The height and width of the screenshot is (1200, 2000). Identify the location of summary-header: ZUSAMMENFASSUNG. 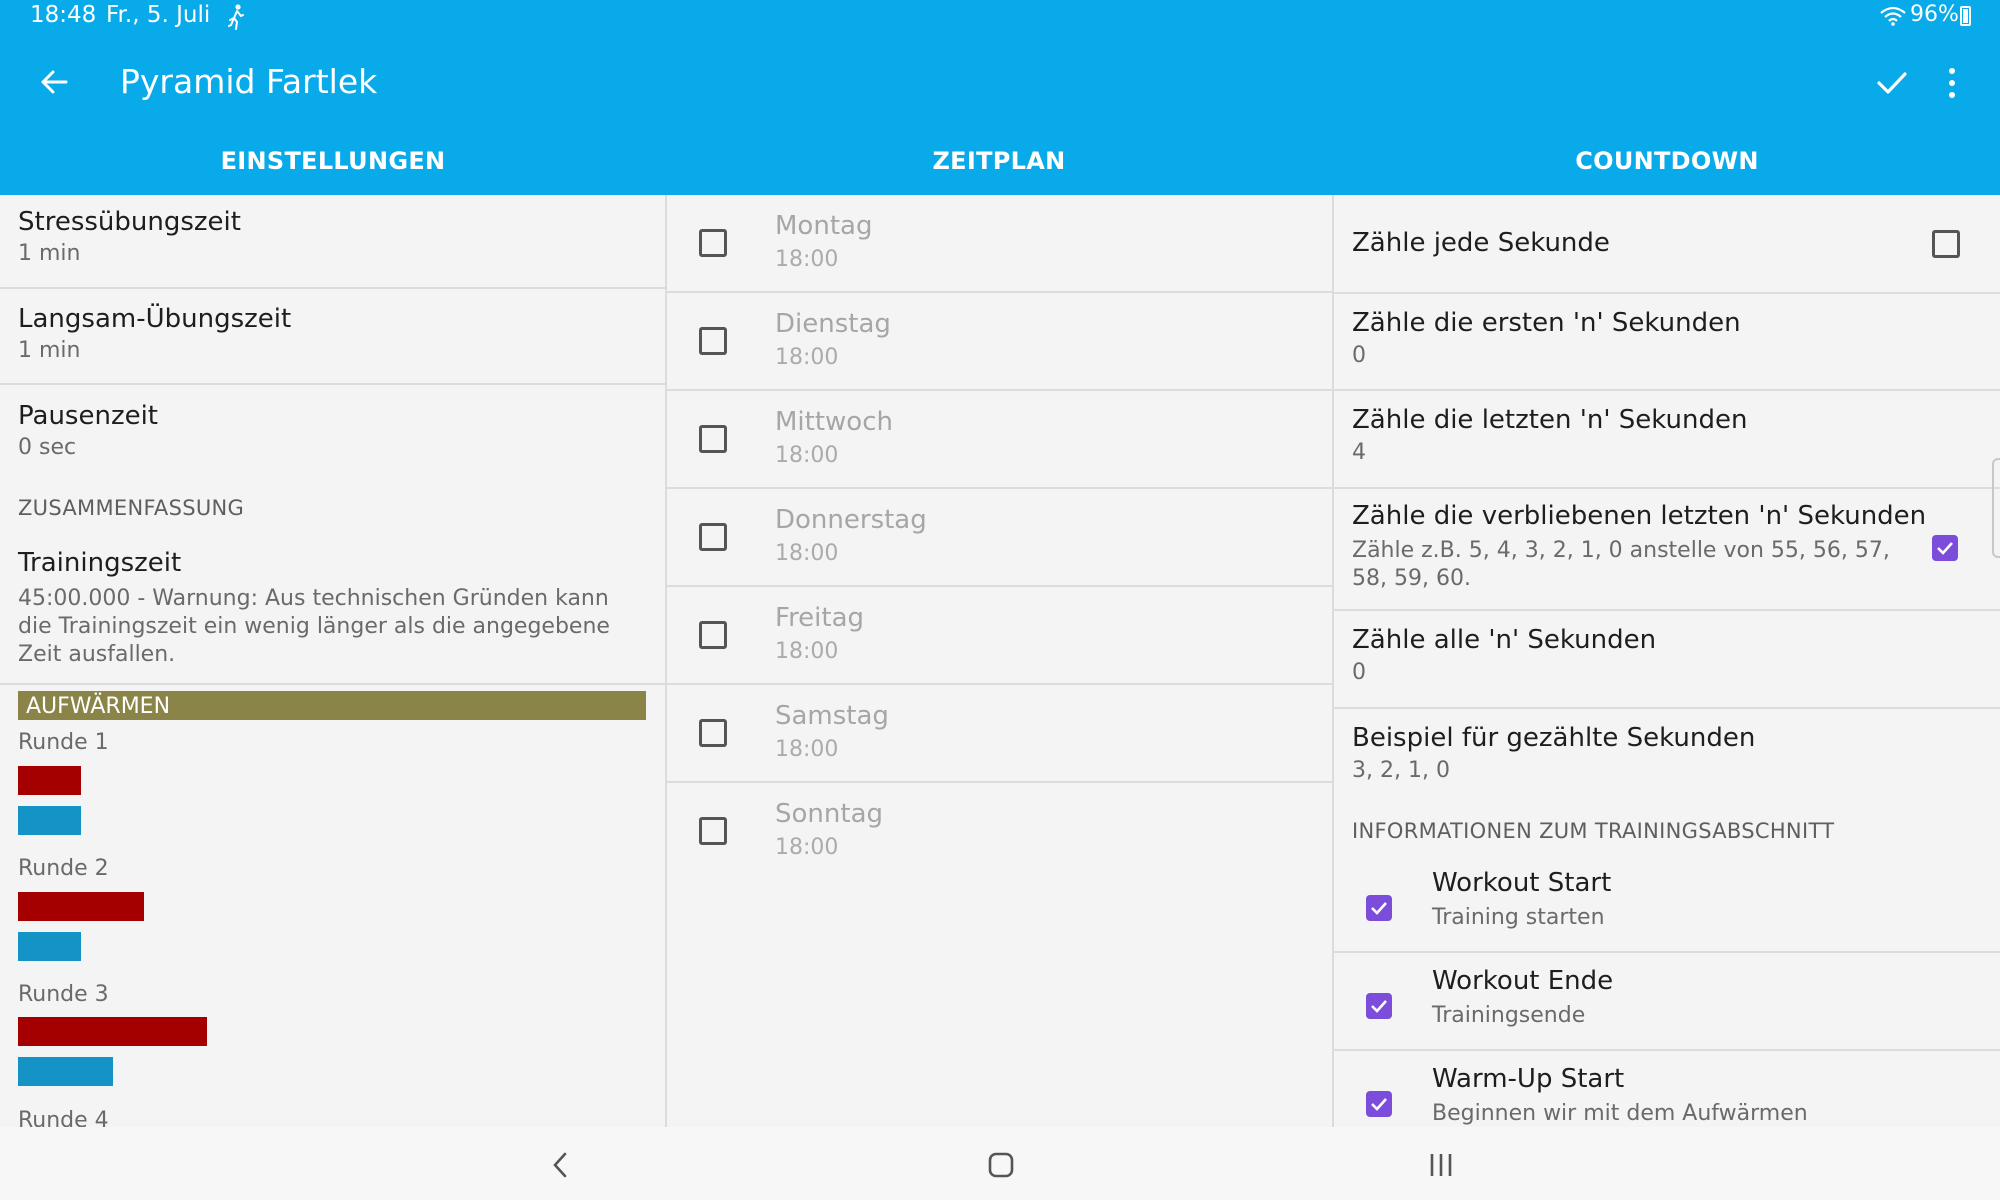
(131, 508).